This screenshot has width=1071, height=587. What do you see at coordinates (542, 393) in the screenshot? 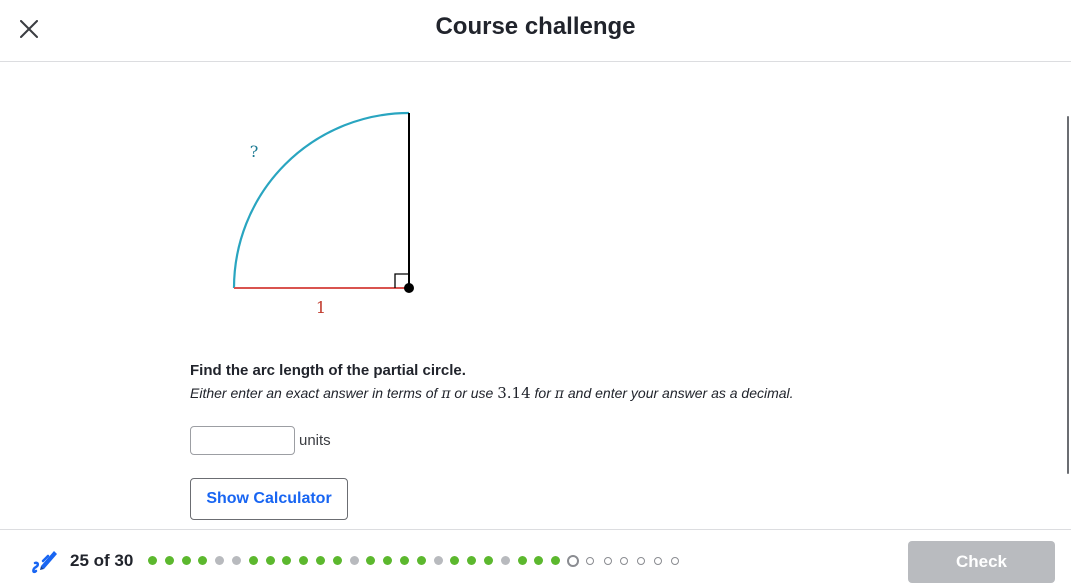
I see `instruction-text-3: for` at bounding box center [542, 393].